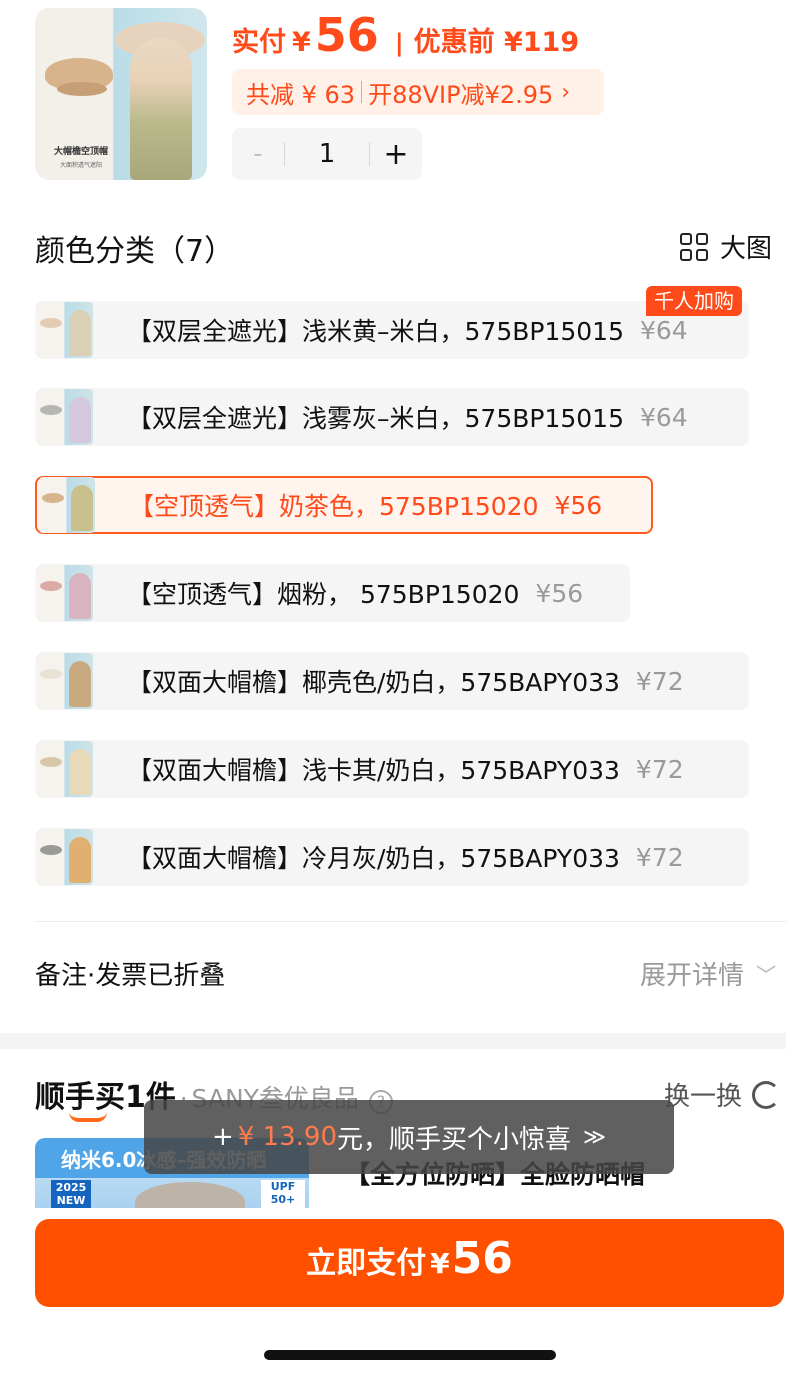 This screenshot has width=786, height=1377. I want to click on chevron-down-icon: ﹀, so click(766, 975).